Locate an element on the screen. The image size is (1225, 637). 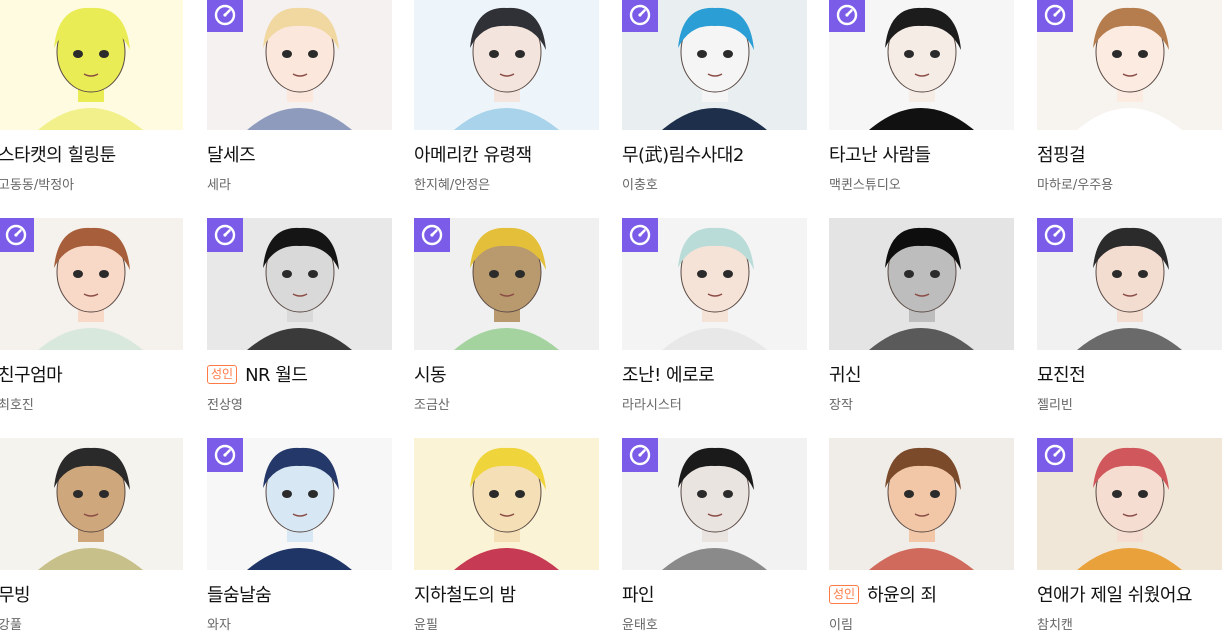
webtoon-author: 장작 is located at coordinates (841, 405).